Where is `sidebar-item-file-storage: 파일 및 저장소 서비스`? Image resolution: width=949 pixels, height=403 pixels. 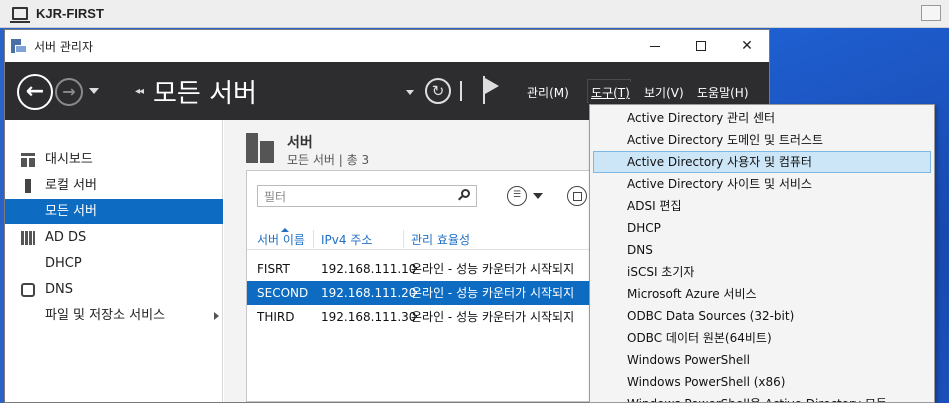
sidebar-item-file-storage: 파일 및 저장소 서비스 is located at coordinates (114, 315).